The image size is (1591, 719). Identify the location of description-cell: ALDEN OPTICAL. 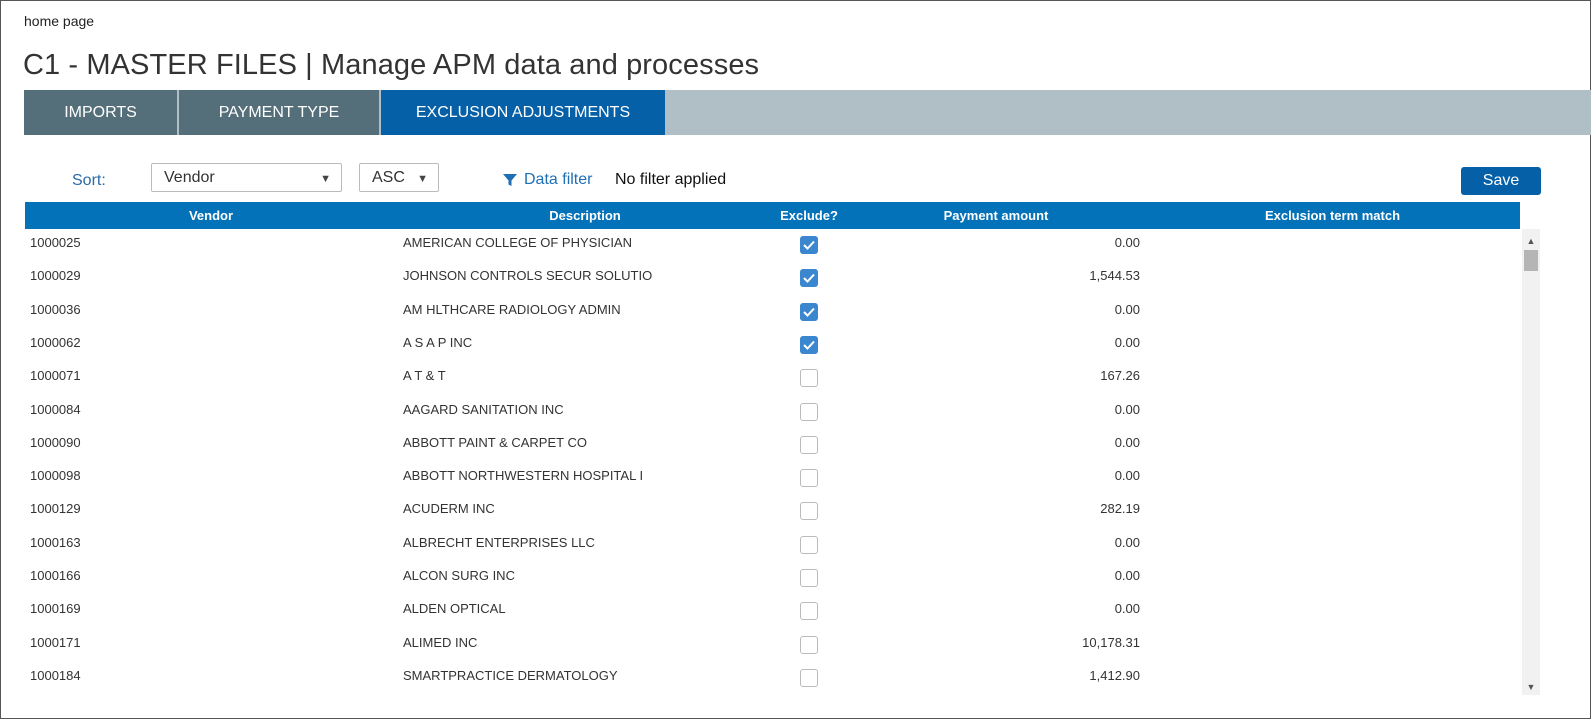
(454, 609).